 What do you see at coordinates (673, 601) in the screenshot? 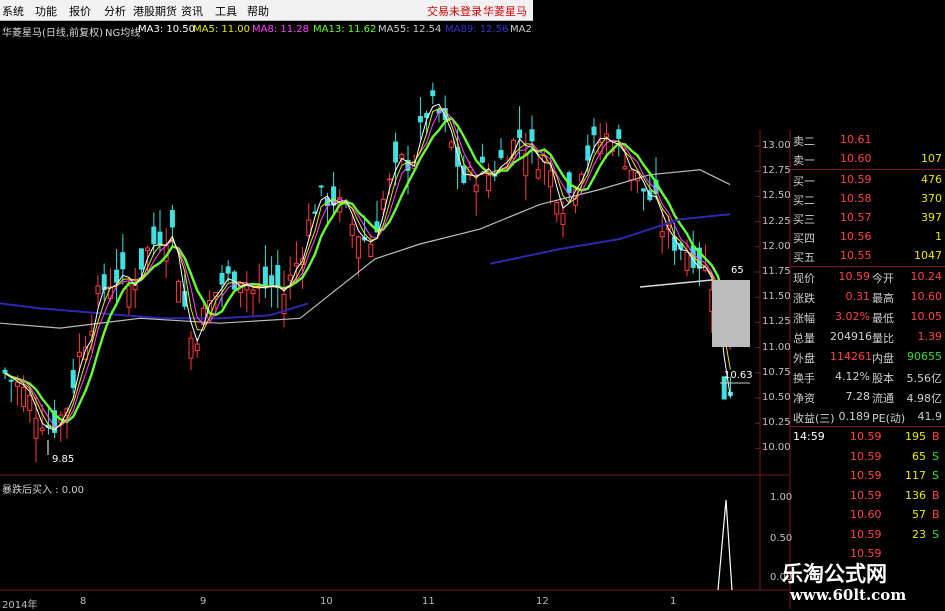
I see `date-jan: 1` at bounding box center [673, 601].